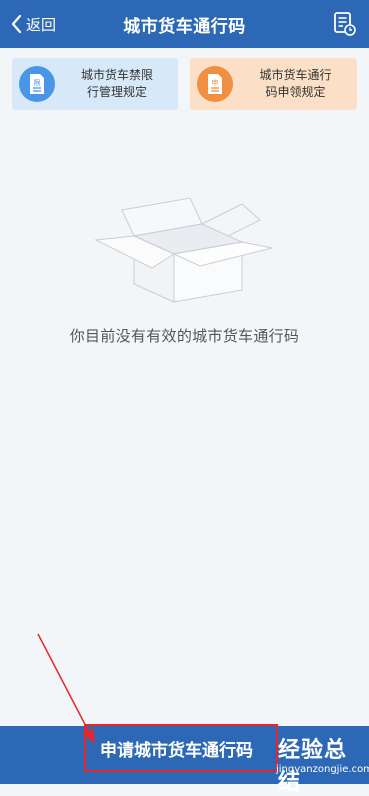  Describe the element at coordinates (295, 92) in the screenshot. I see `card-label-line-2: 码申领规定` at that location.